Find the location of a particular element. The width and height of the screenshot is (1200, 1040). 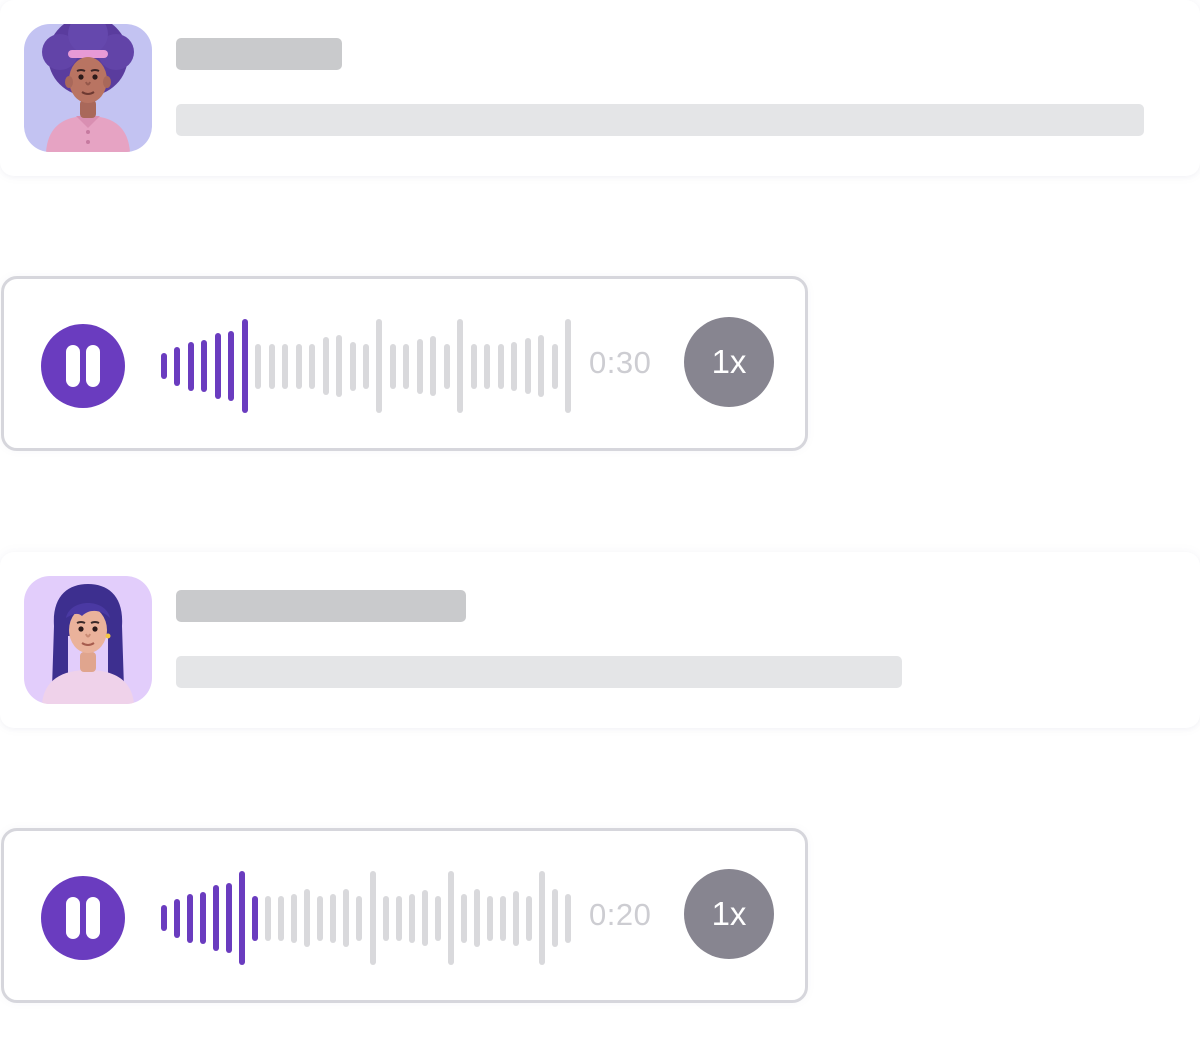

avatar-woman-long-hair-svg is located at coordinates (88, 640).